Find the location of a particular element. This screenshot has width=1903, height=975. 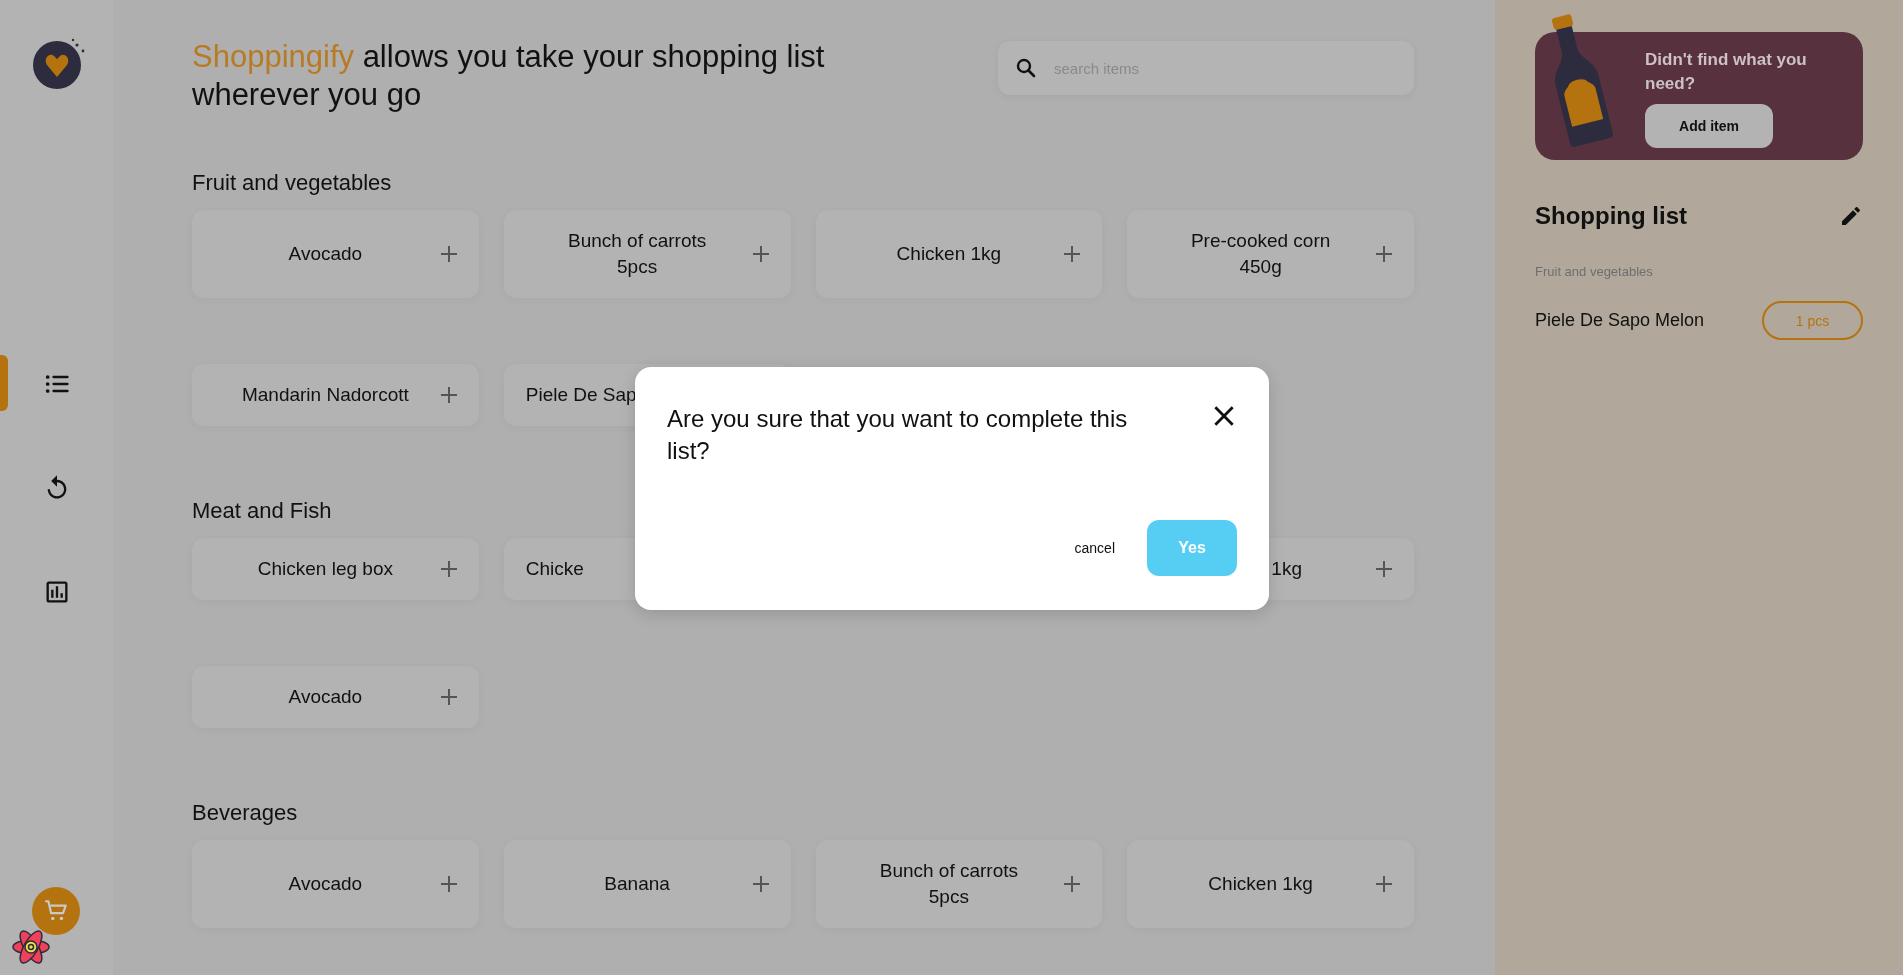

item-name: Banana is located at coordinates (637, 884).